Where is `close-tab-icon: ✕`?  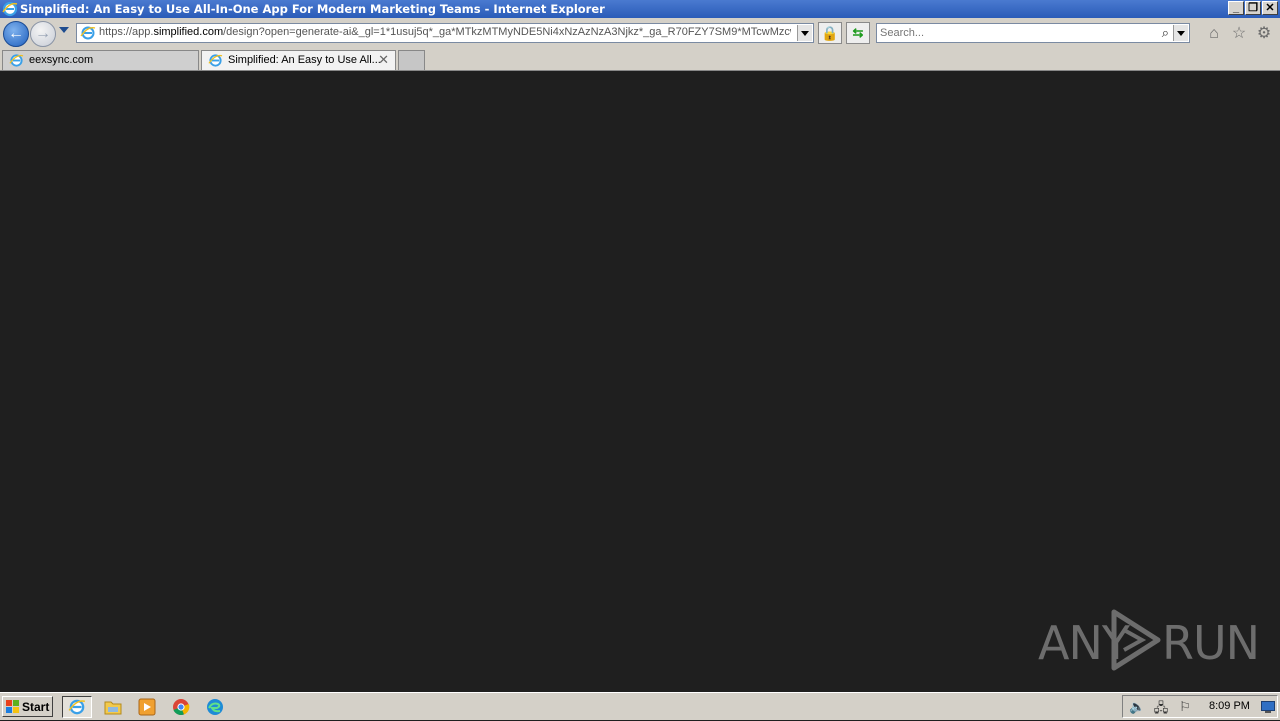
close-tab-icon: ✕ is located at coordinates (383, 60).